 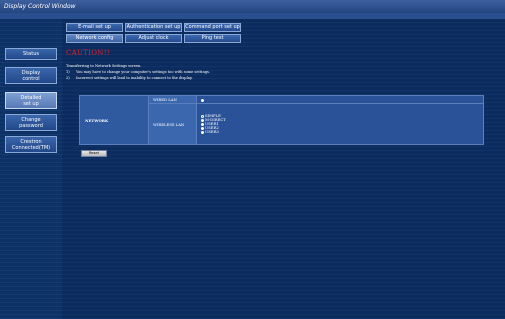 I want to click on wireless-lan-options: SIMPLE M-DIRECT USER1 USER2 USER3, so click(x=340, y=124).